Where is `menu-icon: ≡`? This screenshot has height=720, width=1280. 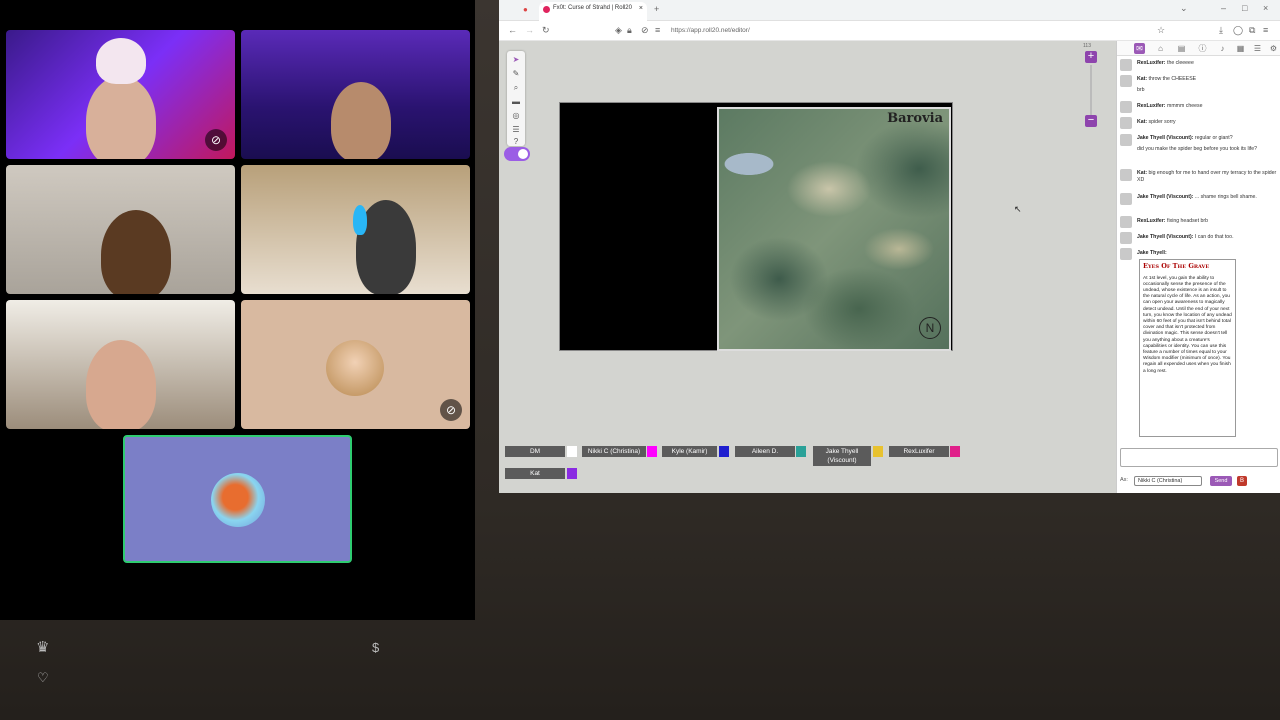 menu-icon: ≡ is located at coordinates (1265, 30).